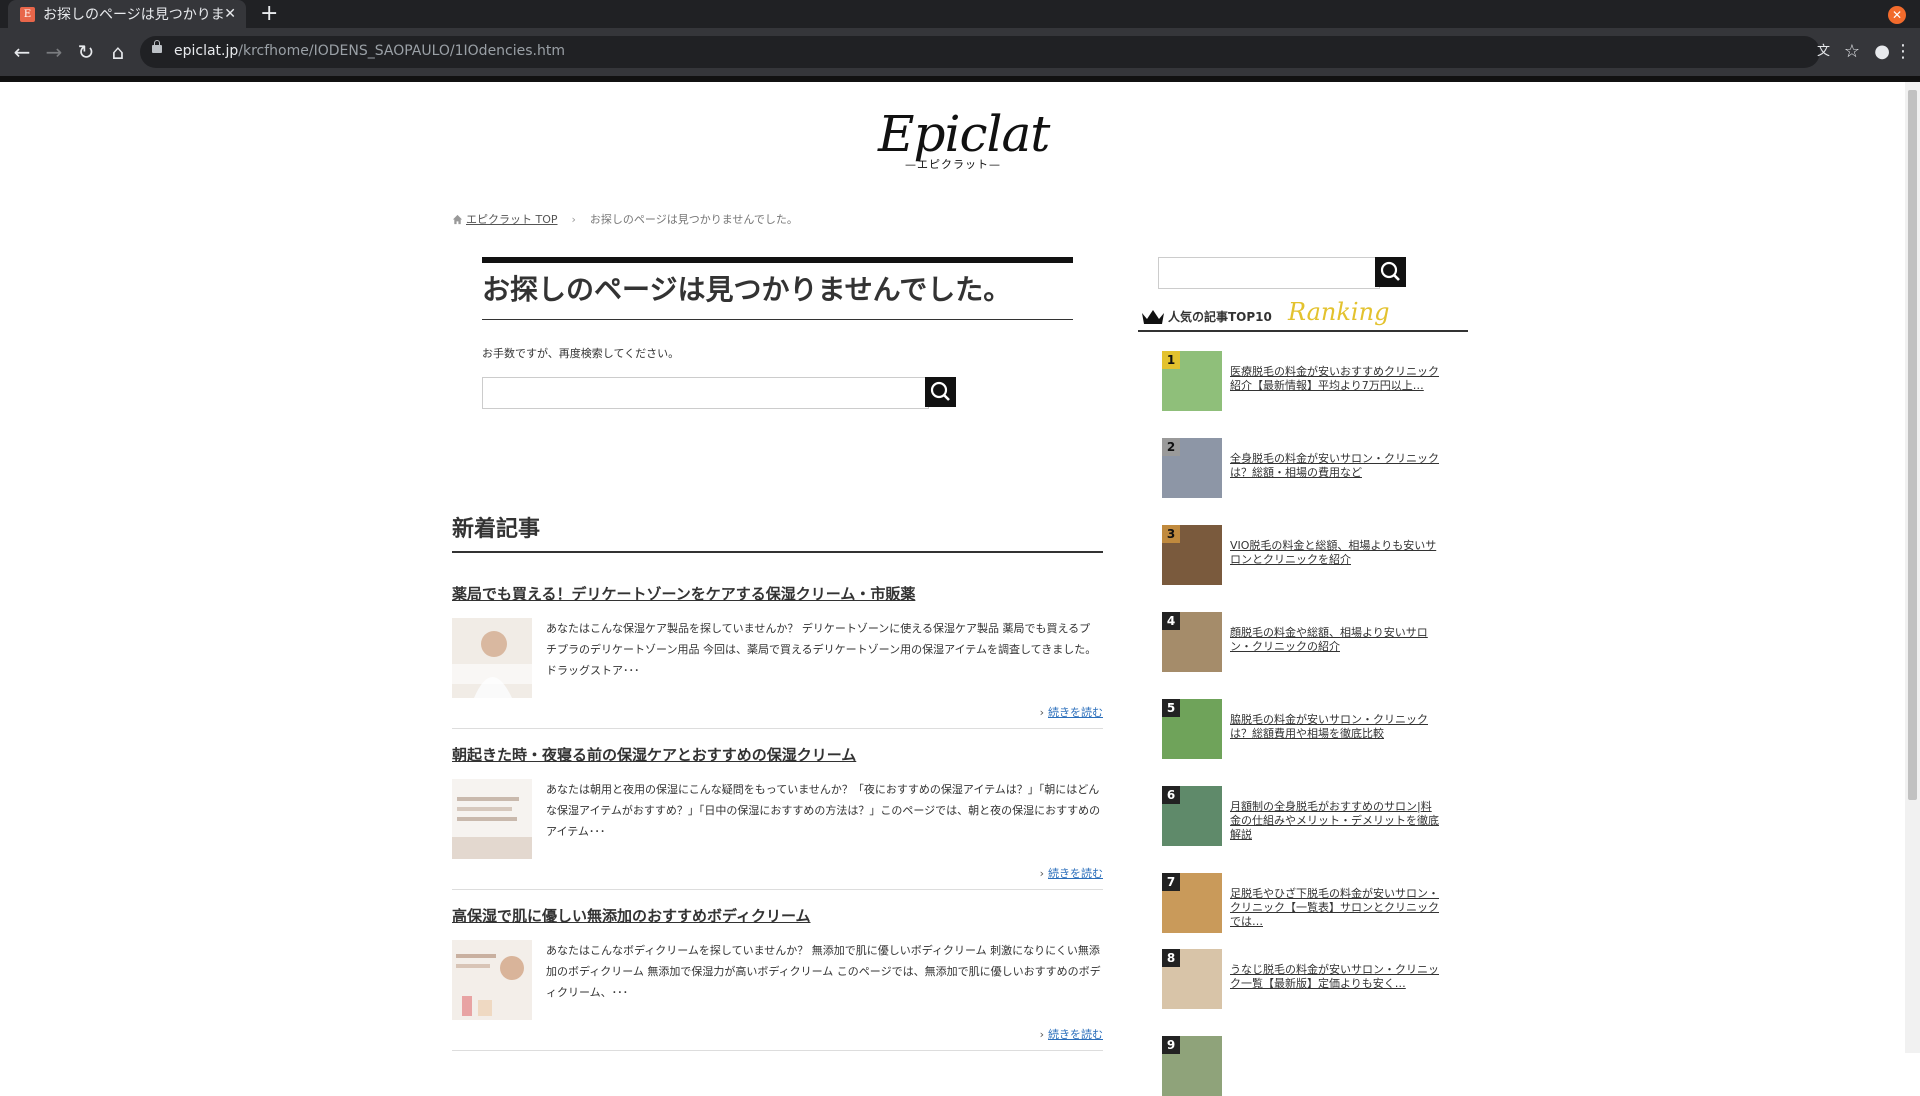  What do you see at coordinates (1336, 727) in the screenshot?
I see `ranking-title-link: 脇脱毛の料金が安いサロン・クリニックは？総額費用や相場を徹底比較` at bounding box center [1336, 727].